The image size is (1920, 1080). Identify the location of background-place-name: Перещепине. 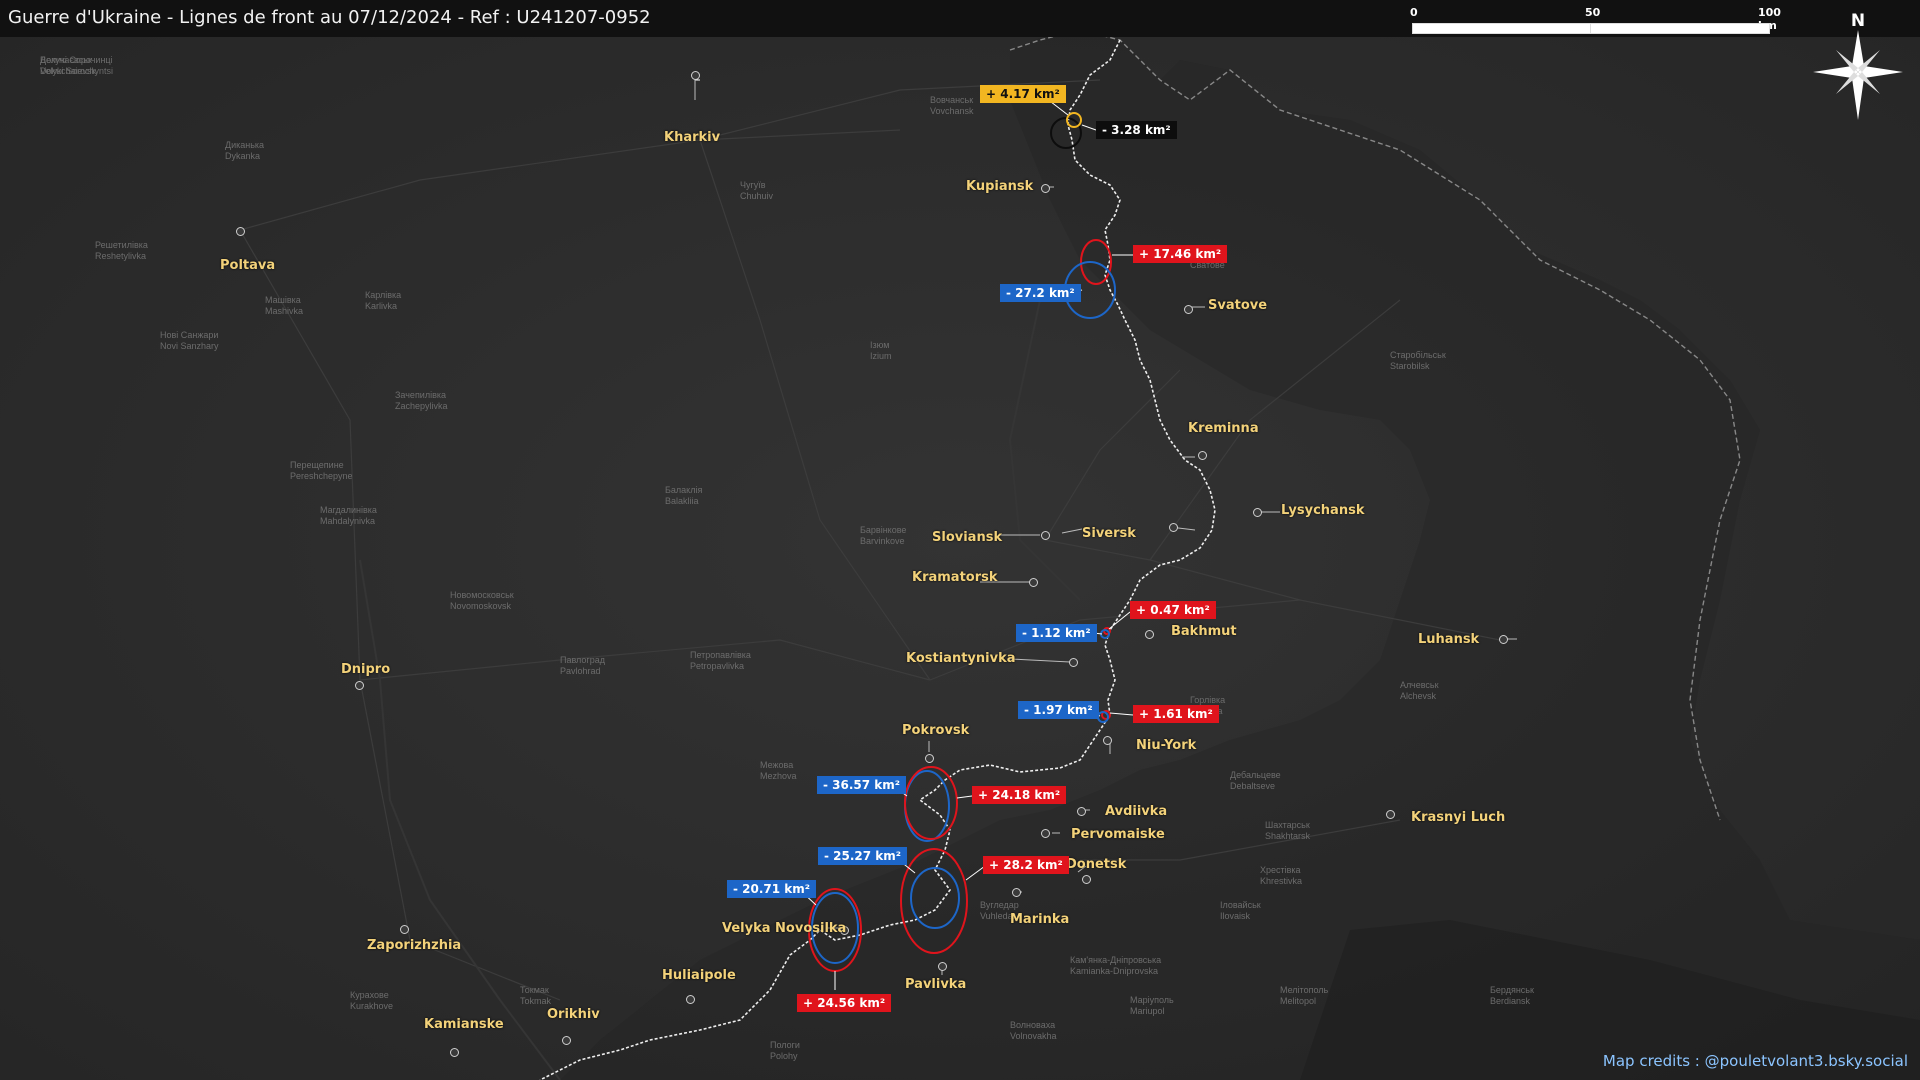
(317, 465).